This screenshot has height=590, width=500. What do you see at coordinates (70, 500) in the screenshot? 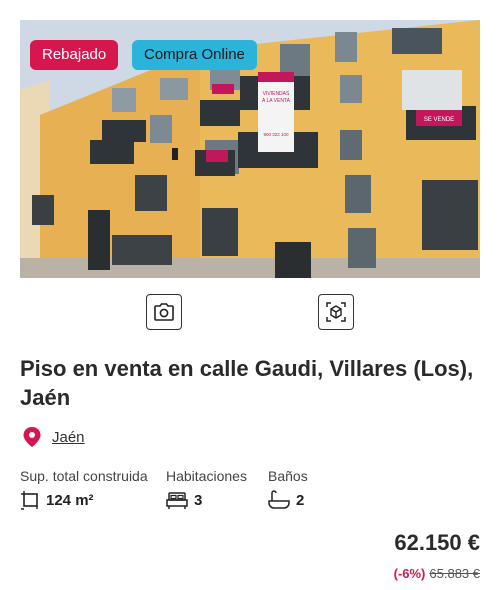
I see `feature-area-value: 124 m²` at bounding box center [70, 500].